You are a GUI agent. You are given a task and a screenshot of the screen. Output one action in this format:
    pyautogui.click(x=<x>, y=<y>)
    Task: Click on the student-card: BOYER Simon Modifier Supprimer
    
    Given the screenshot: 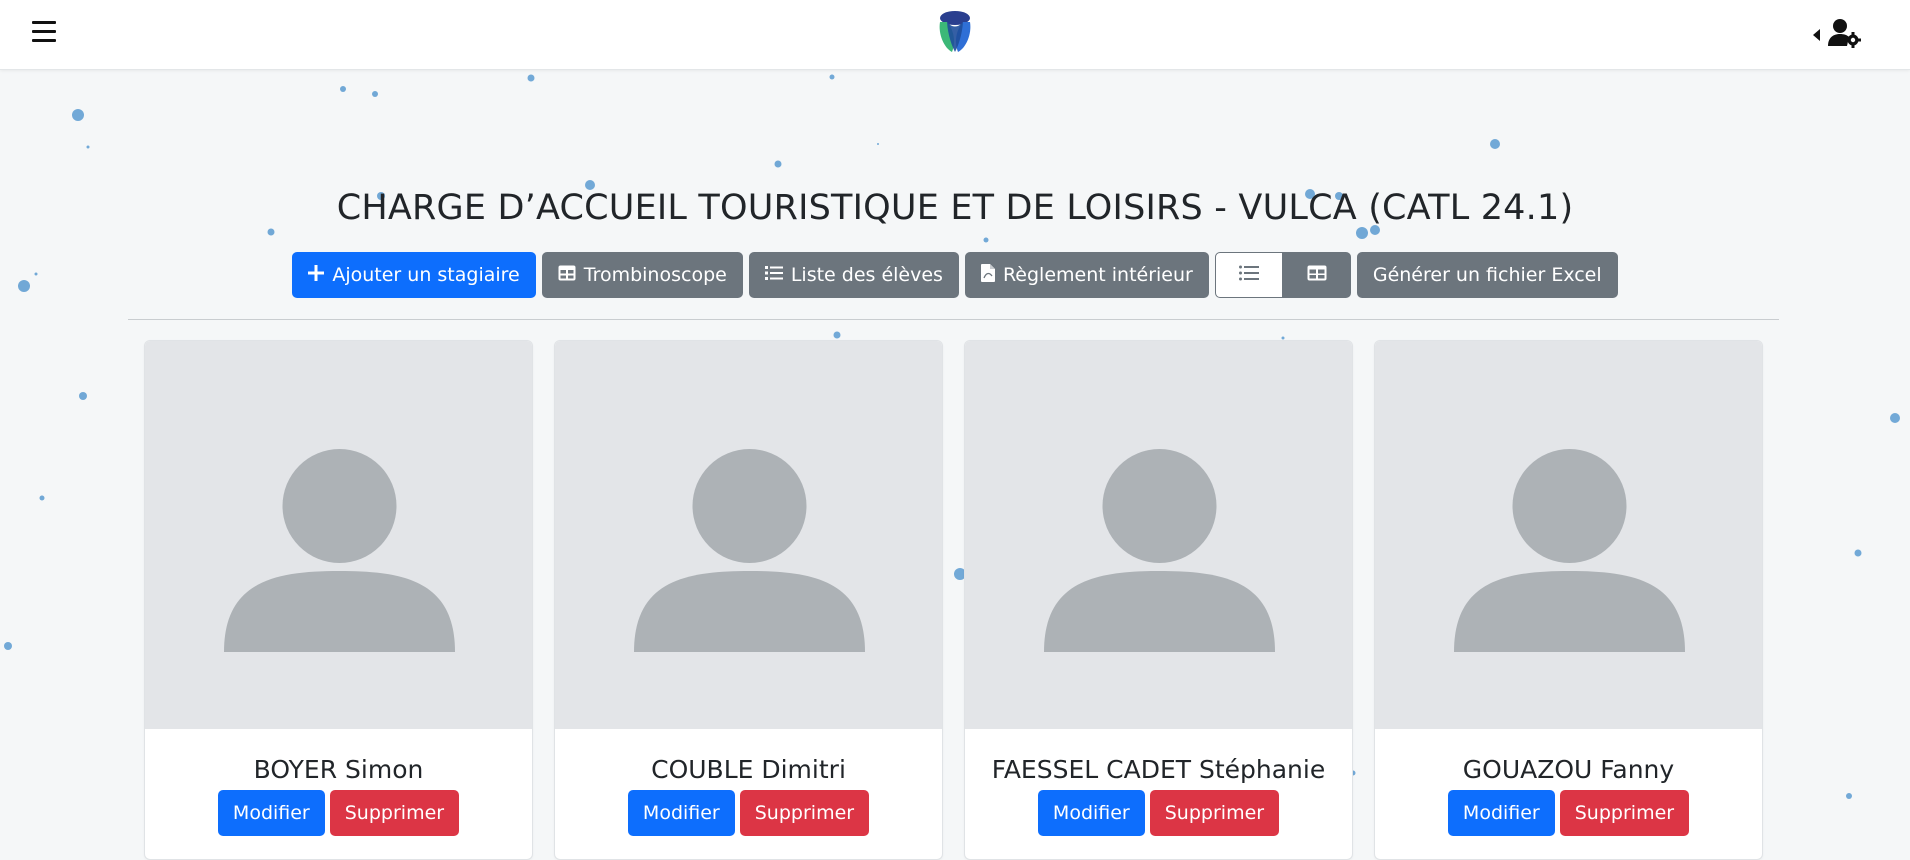 What is the action you would take?
    pyautogui.click(x=338, y=600)
    